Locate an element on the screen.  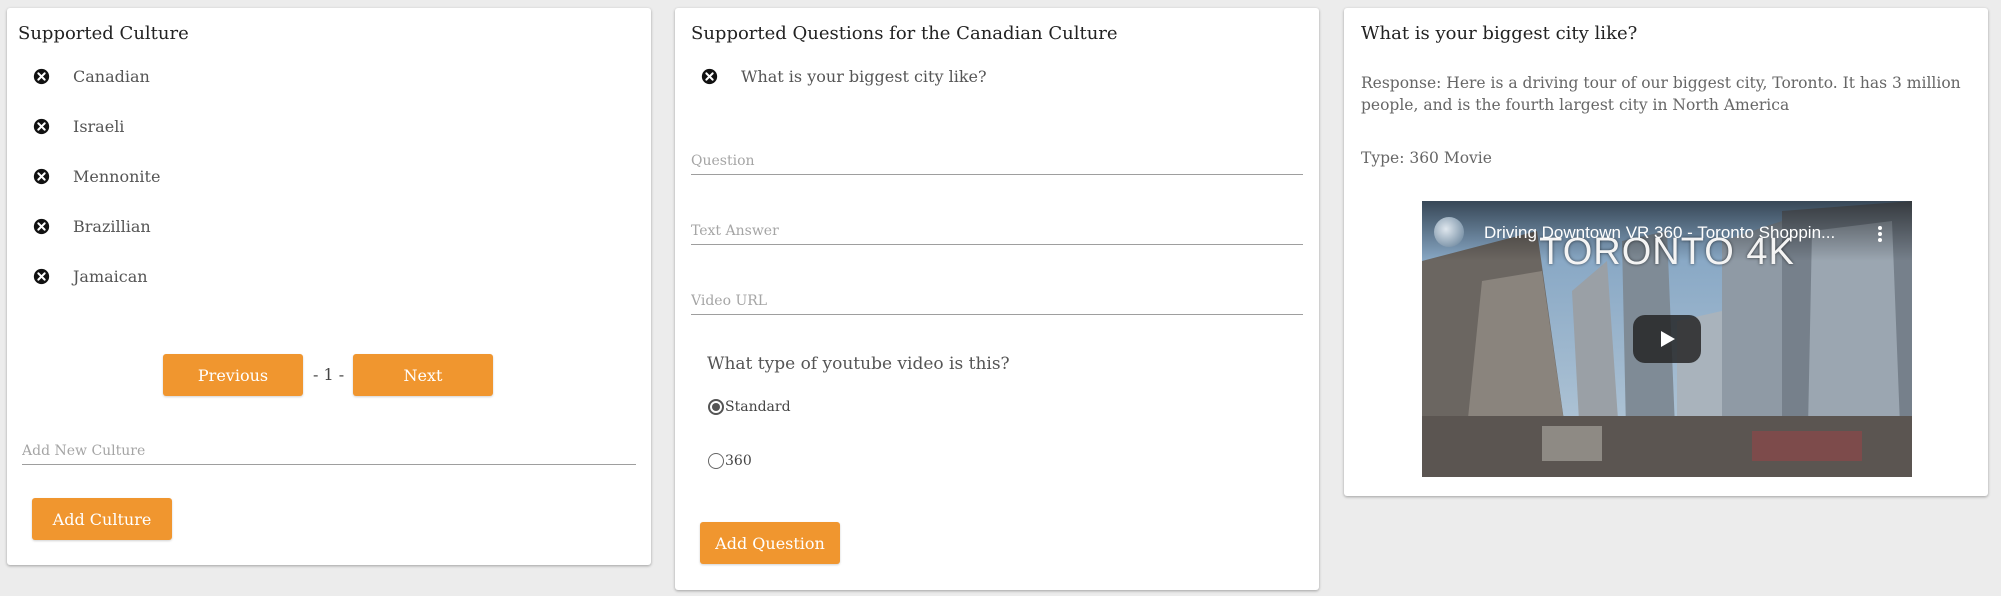
radio-label: 360 is located at coordinates (738, 461).